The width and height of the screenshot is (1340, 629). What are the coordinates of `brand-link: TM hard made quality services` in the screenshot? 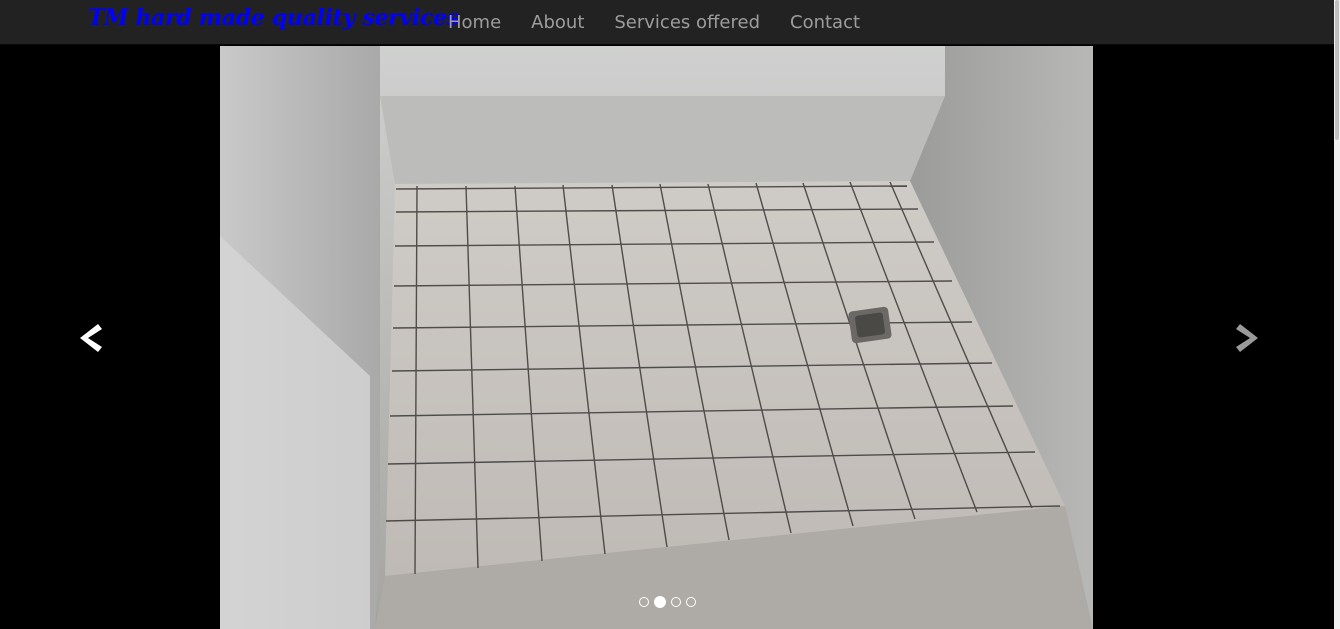 It's located at (273, 18).